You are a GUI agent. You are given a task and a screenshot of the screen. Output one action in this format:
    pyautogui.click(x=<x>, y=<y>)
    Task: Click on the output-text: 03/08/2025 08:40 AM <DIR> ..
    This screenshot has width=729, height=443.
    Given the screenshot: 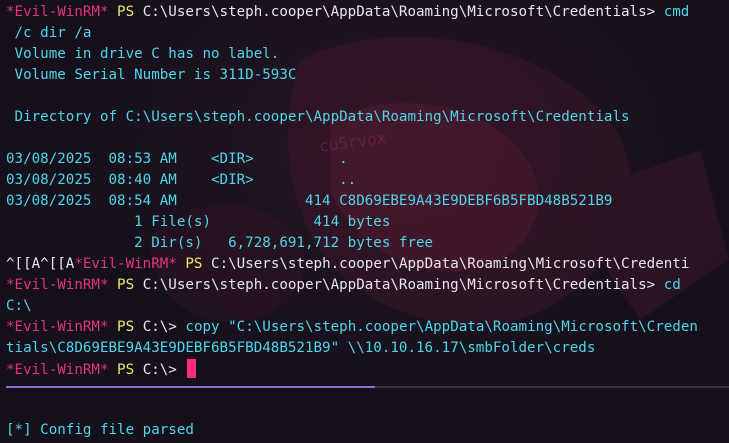 What is the action you would take?
    pyautogui.click(x=181, y=180)
    